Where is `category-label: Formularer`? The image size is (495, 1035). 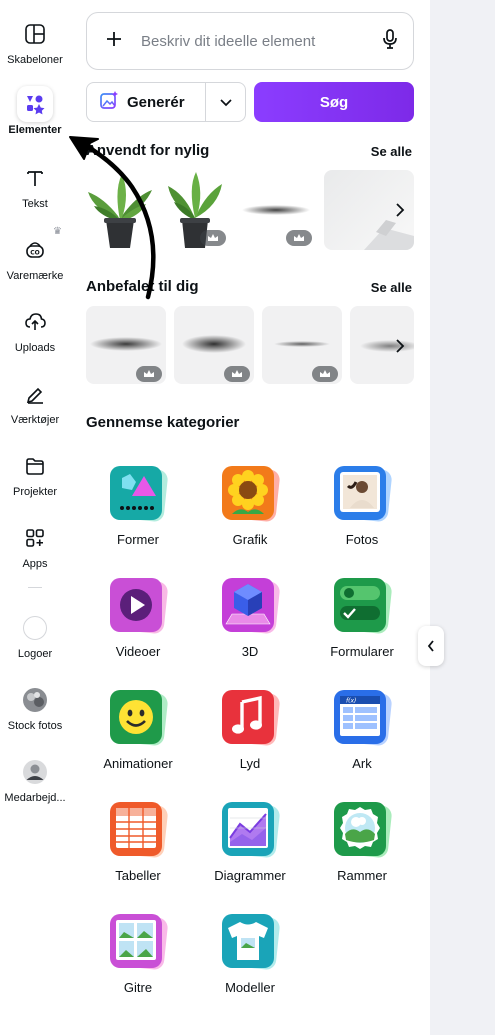
category-label: Formularer is located at coordinates (362, 651).